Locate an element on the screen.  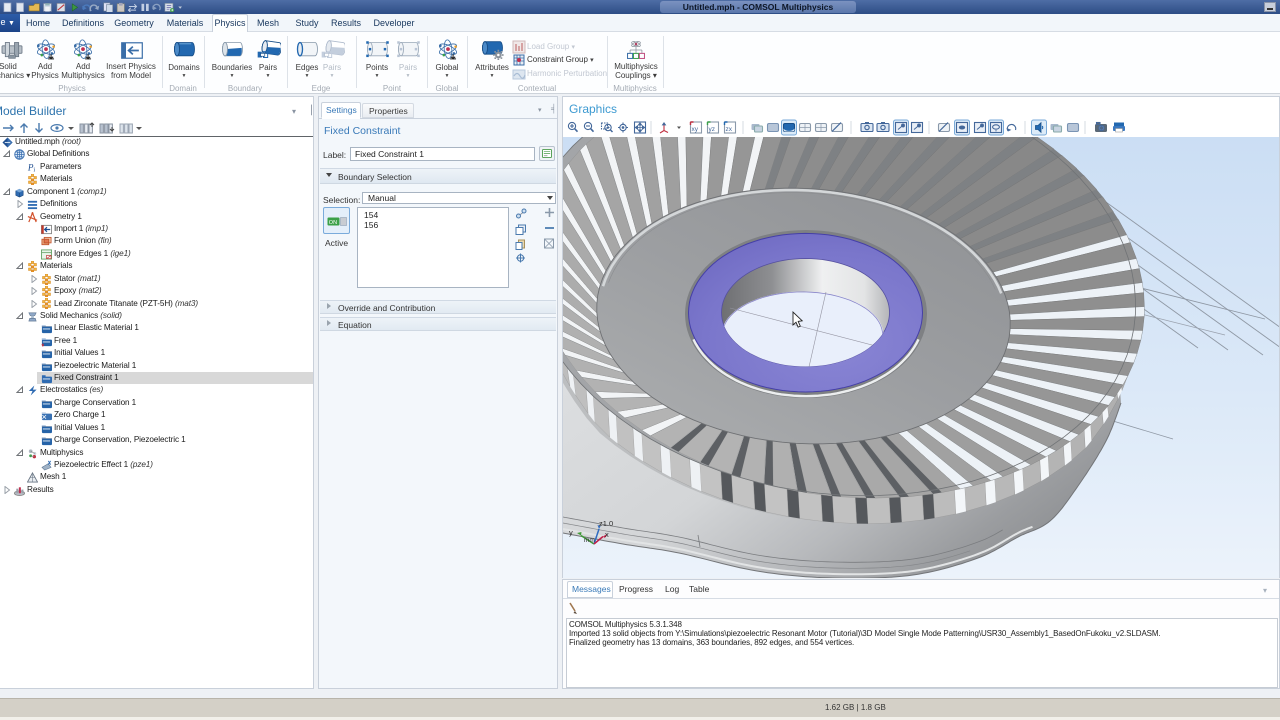
svg-text: zx is located at coordinates (729, 129).